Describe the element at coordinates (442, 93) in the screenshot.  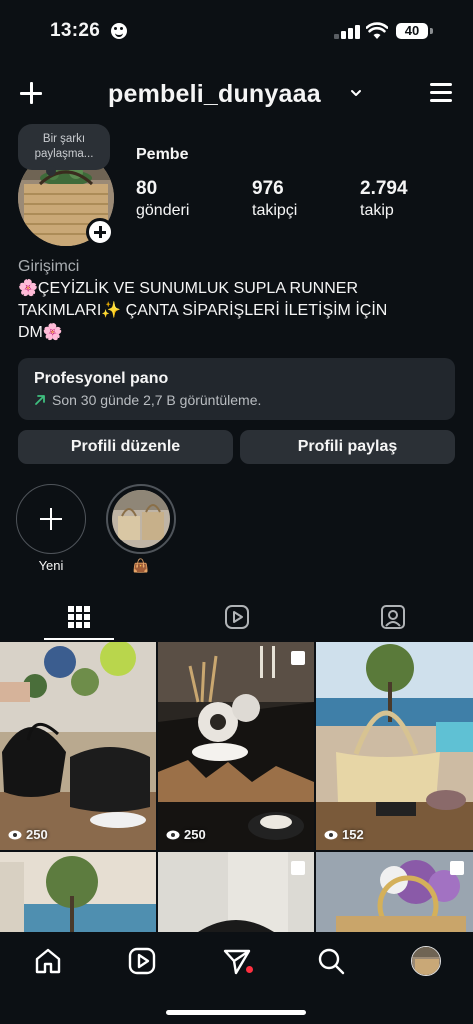
I see `menu-hamburger-icon` at that location.